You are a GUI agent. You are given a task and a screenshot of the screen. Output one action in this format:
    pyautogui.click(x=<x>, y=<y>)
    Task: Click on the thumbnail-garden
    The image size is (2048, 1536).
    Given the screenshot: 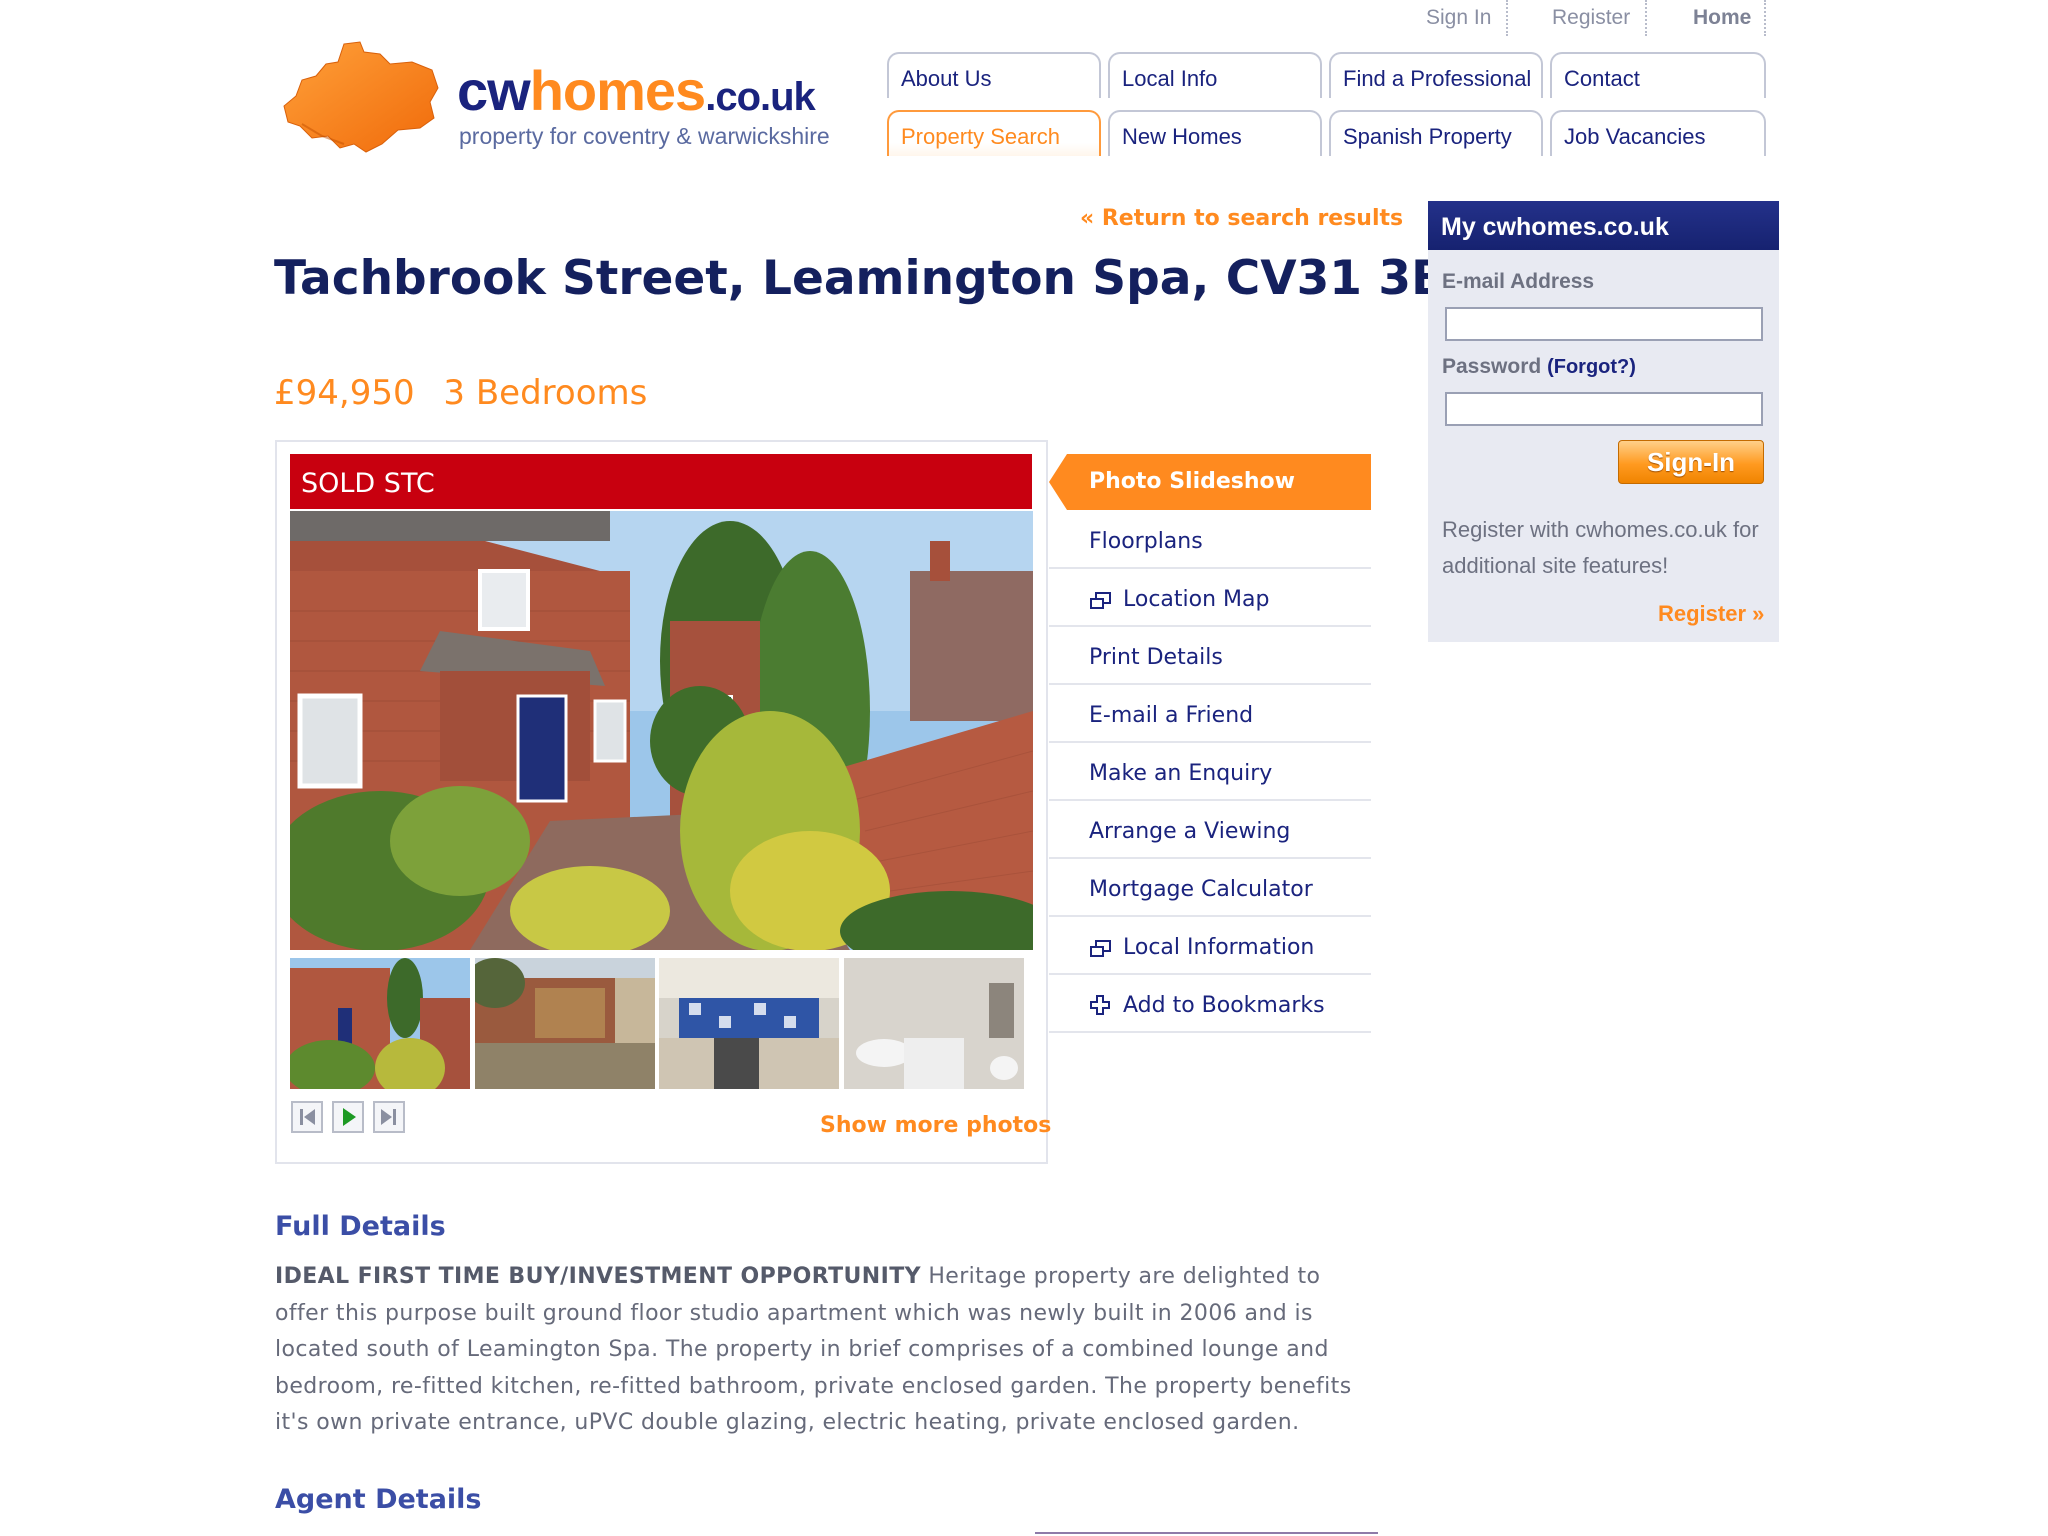 What is the action you would take?
    pyautogui.click(x=565, y=1023)
    